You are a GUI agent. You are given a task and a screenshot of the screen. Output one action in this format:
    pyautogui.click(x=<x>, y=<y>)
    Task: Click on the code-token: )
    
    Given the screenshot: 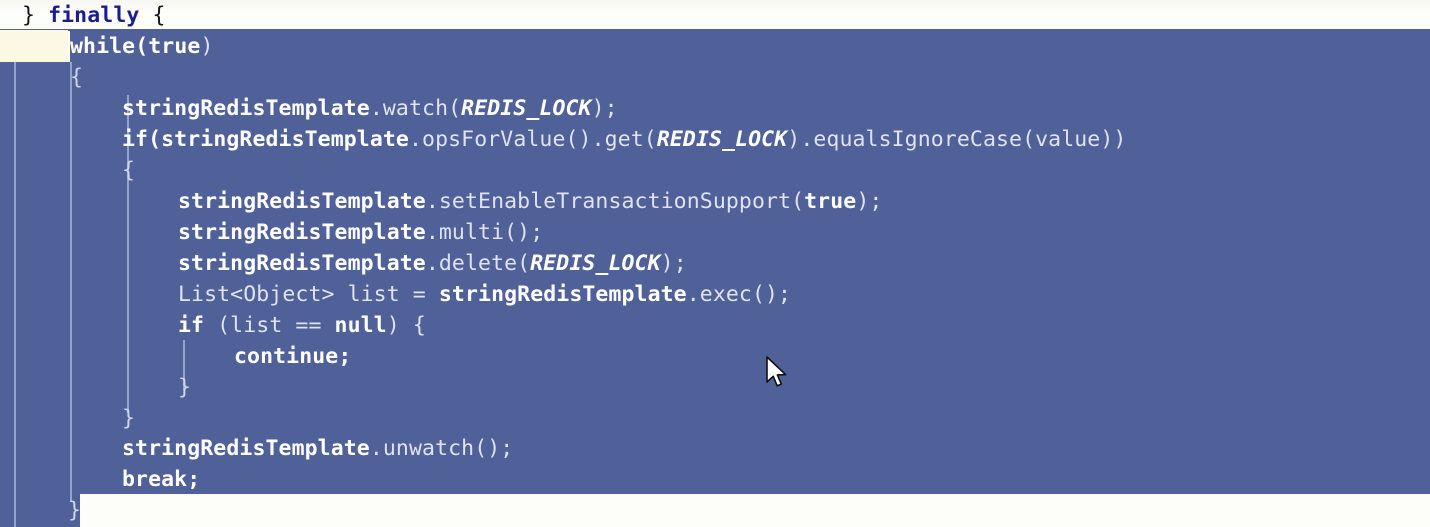 What is the action you would take?
    pyautogui.click(x=207, y=46)
    